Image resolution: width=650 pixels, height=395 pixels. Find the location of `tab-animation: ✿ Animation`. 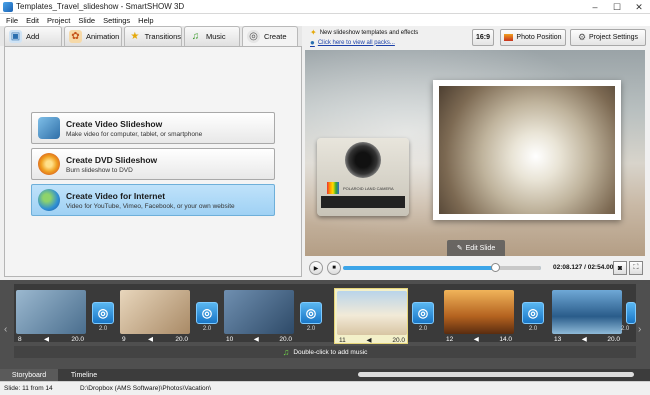

tab-animation: ✿ Animation is located at coordinates (93, 36).